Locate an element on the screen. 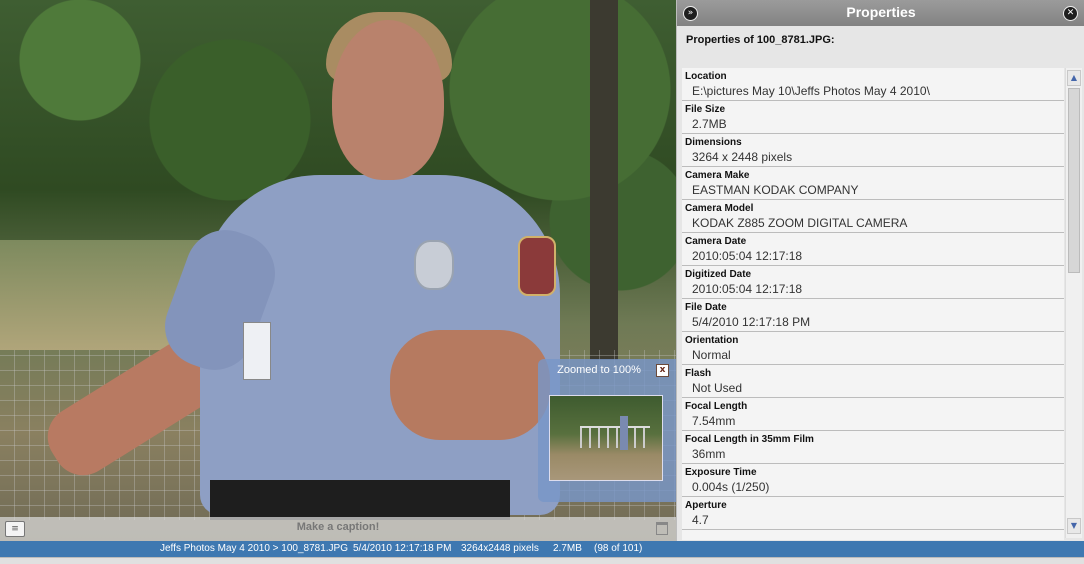  property-label: Orientation is located at coordinates (712, 340).